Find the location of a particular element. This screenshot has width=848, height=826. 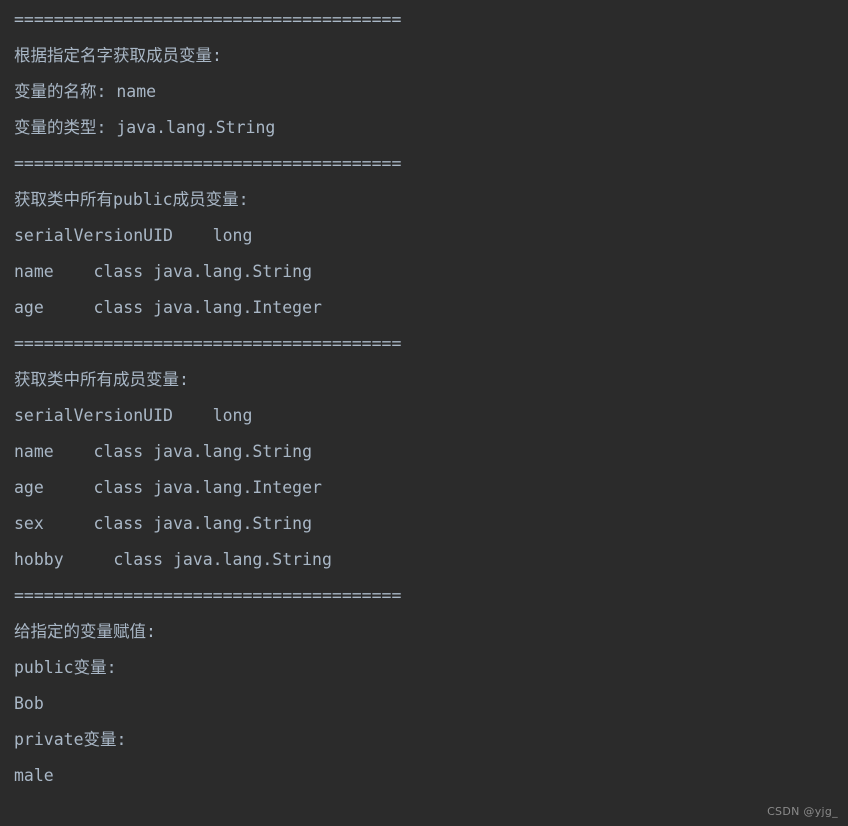

console-output-line: 变量的名称: name is located at coordinates (85, 91).